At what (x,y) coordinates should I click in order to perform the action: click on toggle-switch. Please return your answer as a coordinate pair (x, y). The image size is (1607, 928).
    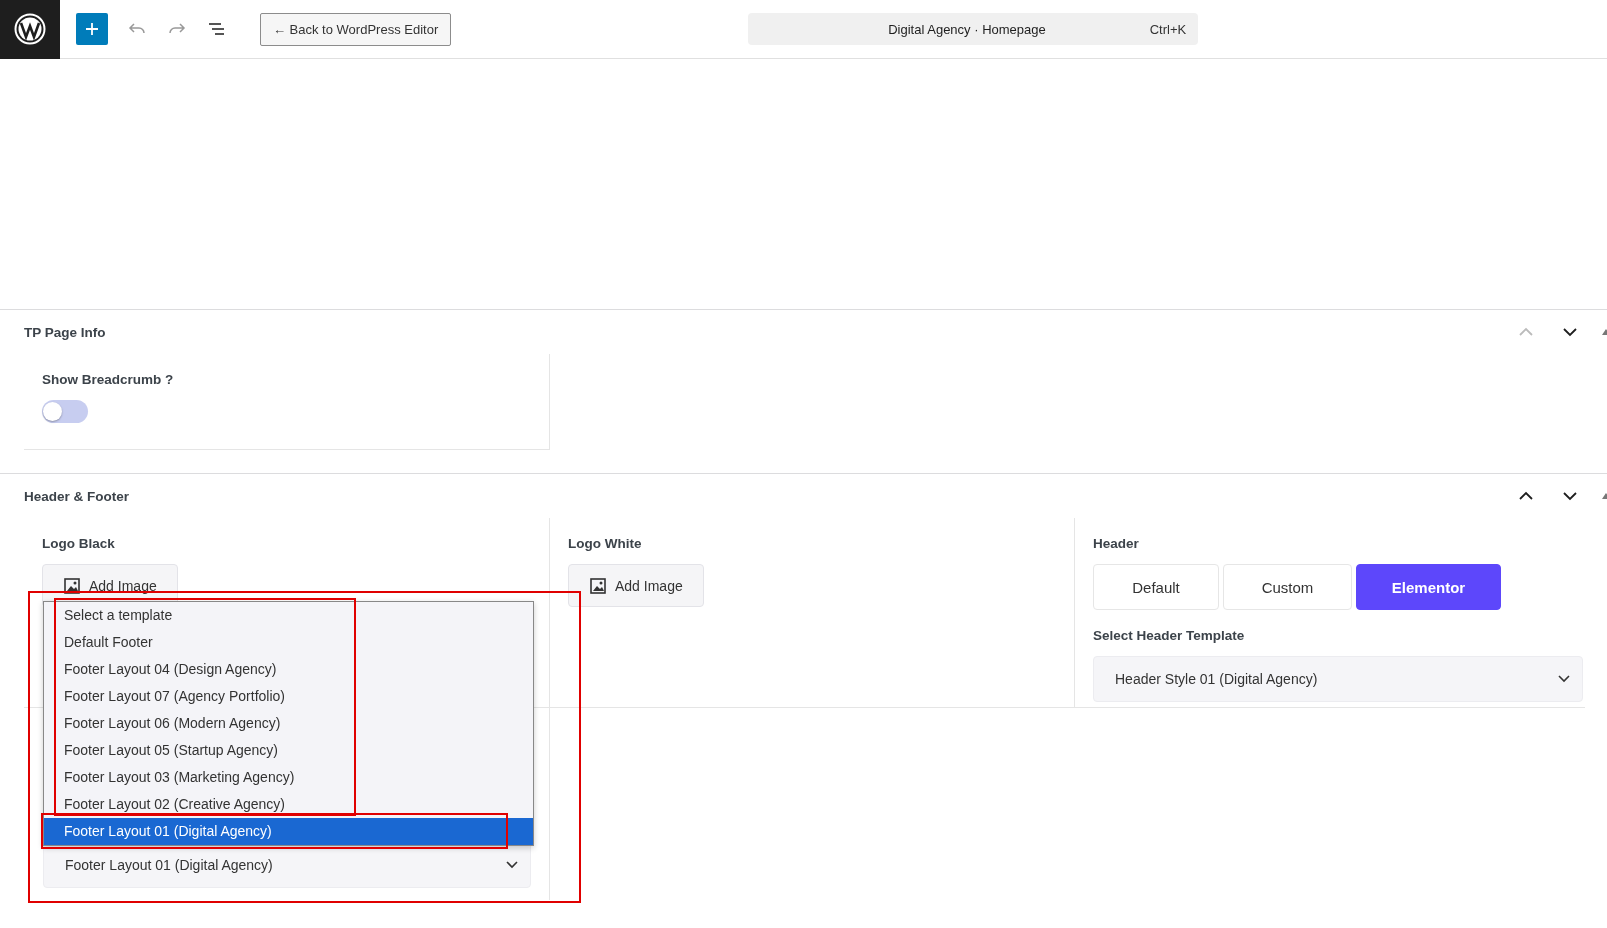
    Looking at the image, I should click on (65, 411).